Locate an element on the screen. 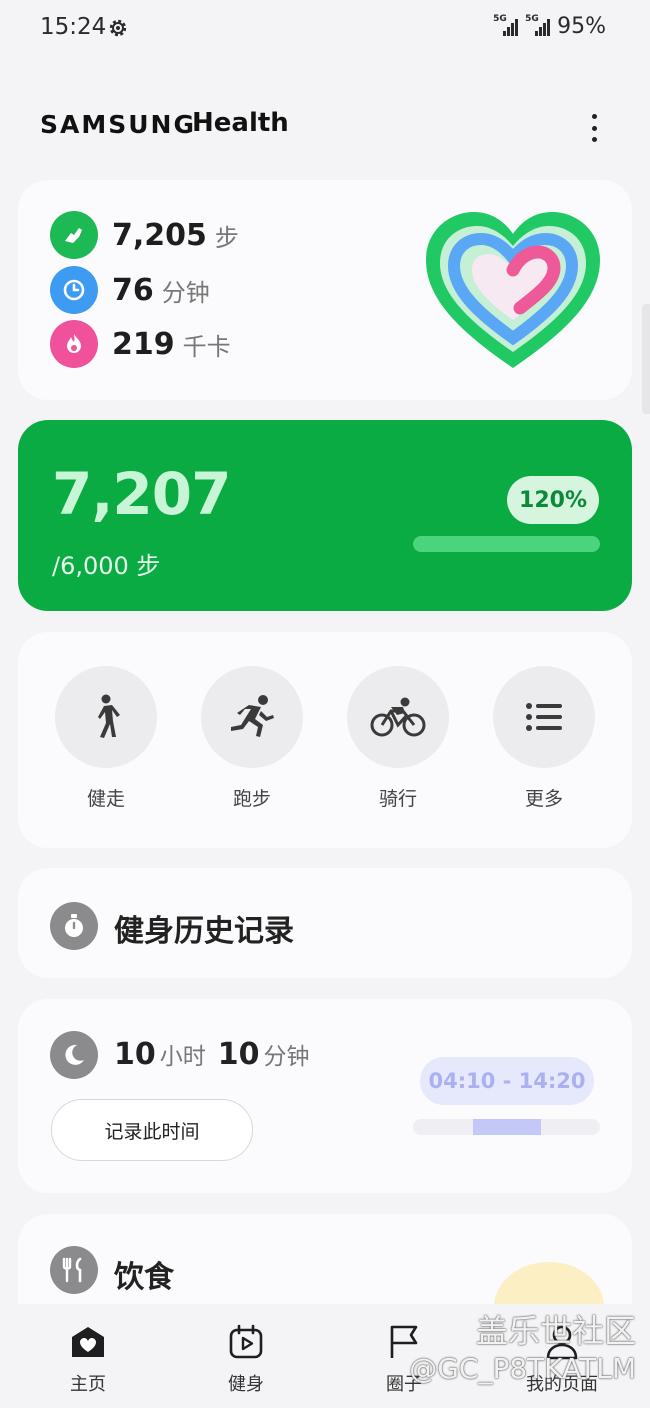 This screenshot has width=650, height=1408. home-heart-icon is located at coordinates (88, 1342).